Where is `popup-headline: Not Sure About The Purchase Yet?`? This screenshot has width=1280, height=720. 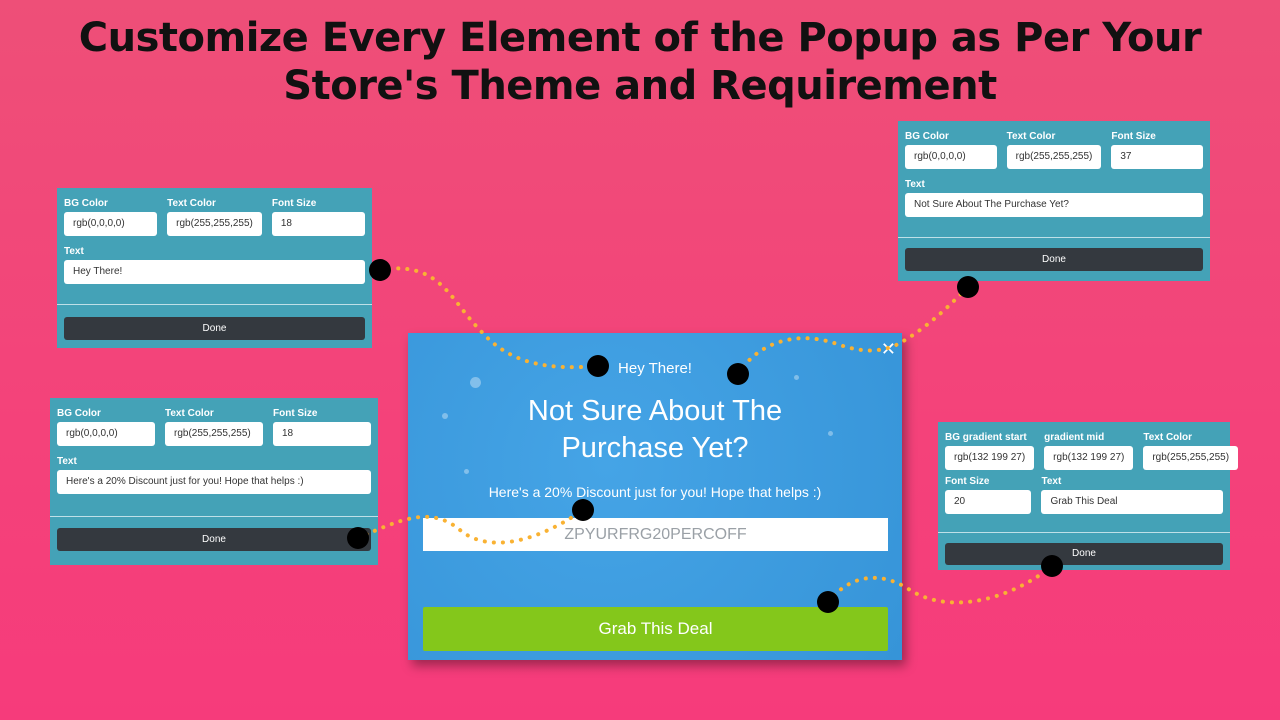 popup-headline: Not Sure About The Purchase Yet? is located at coordinates (655, 430).